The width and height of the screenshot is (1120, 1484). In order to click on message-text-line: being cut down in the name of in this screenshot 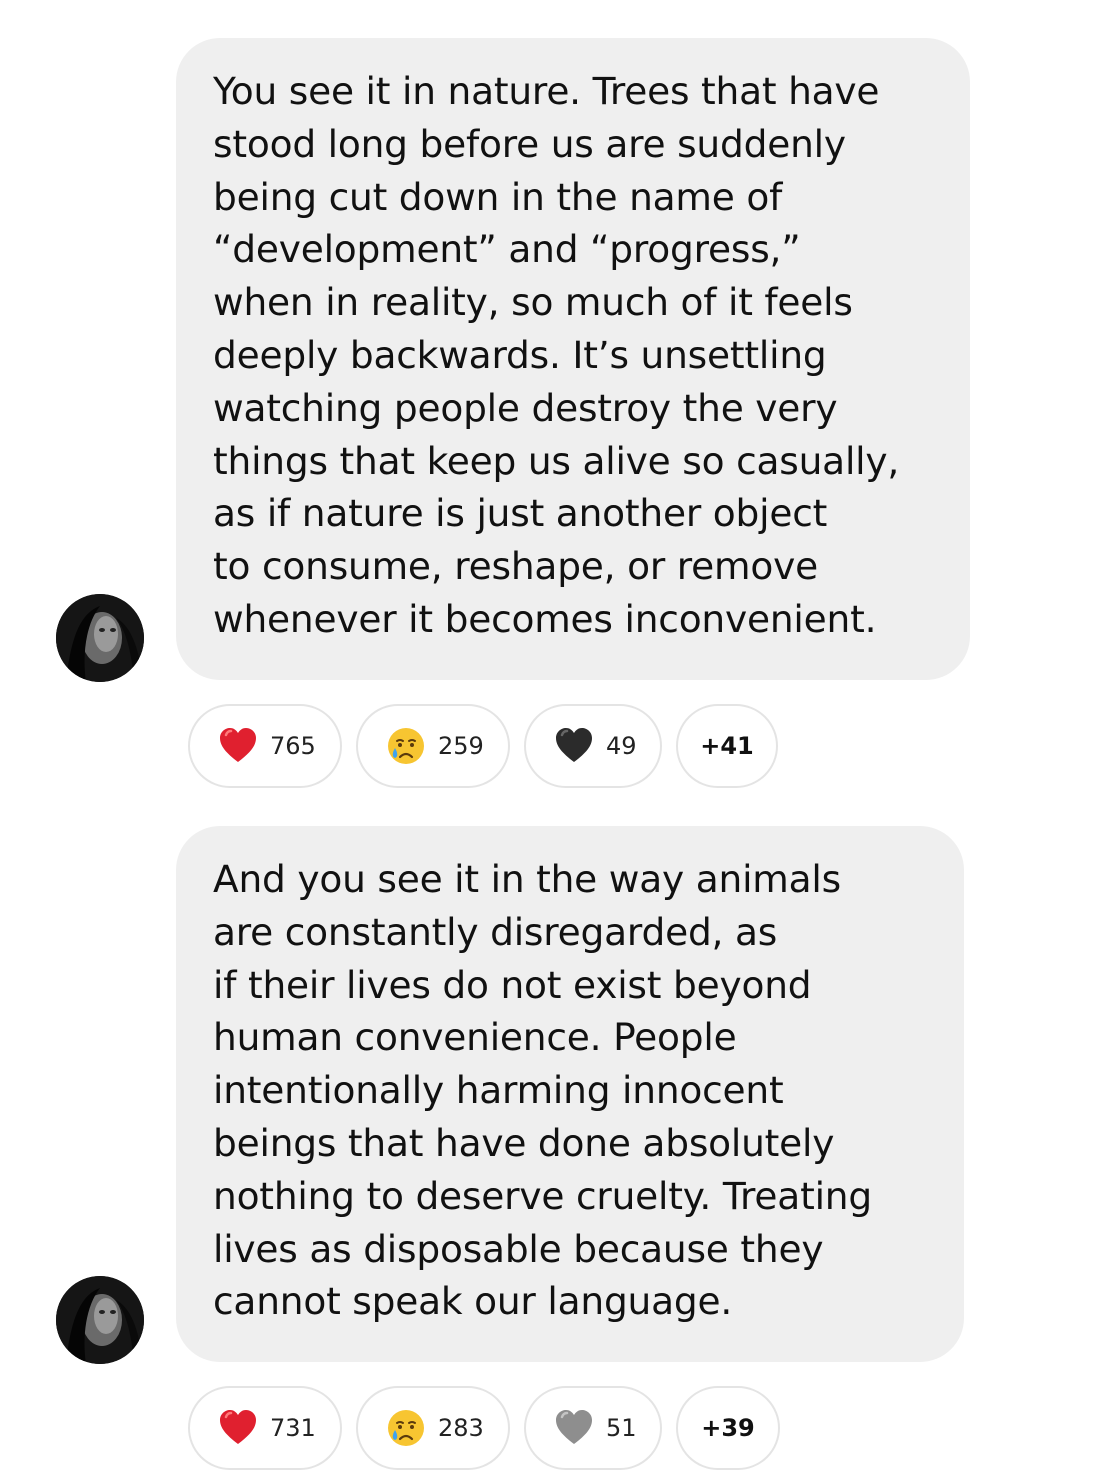, I will do `click(498, 196)`.